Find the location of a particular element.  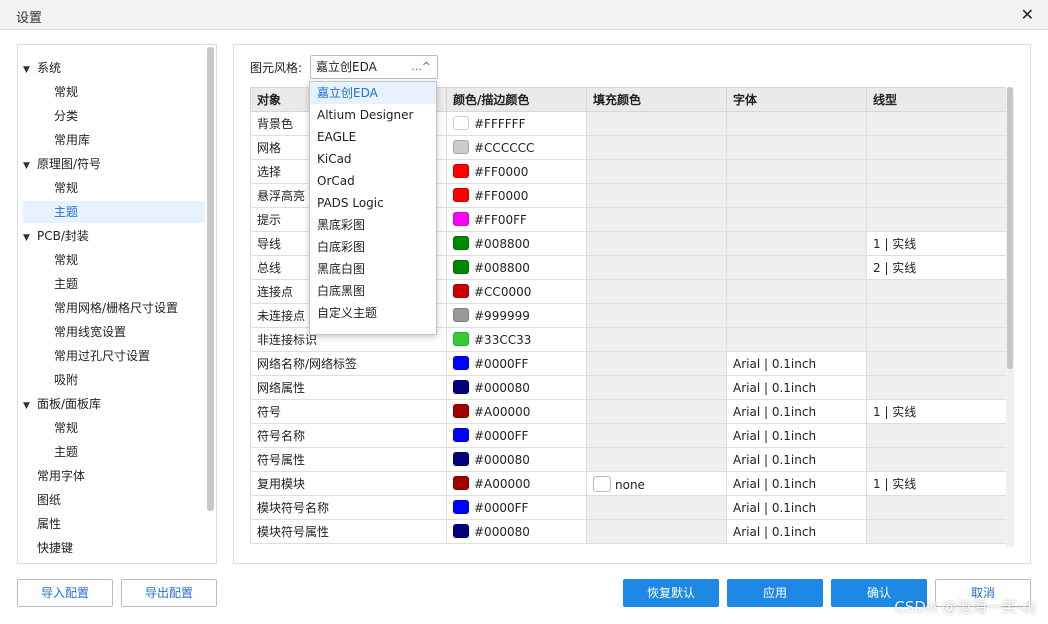

tree-group: ▼ 系统 is located at coordinates (116, 68).